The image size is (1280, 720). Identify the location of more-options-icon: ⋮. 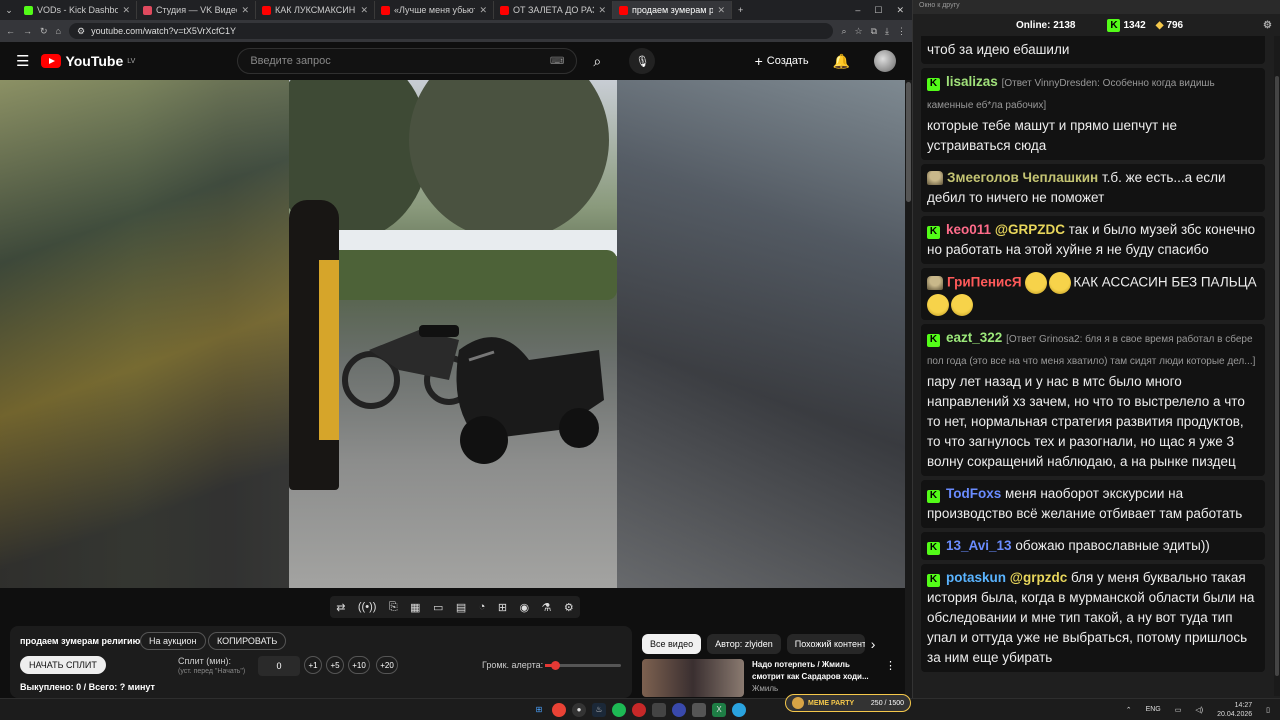
(890, 678).